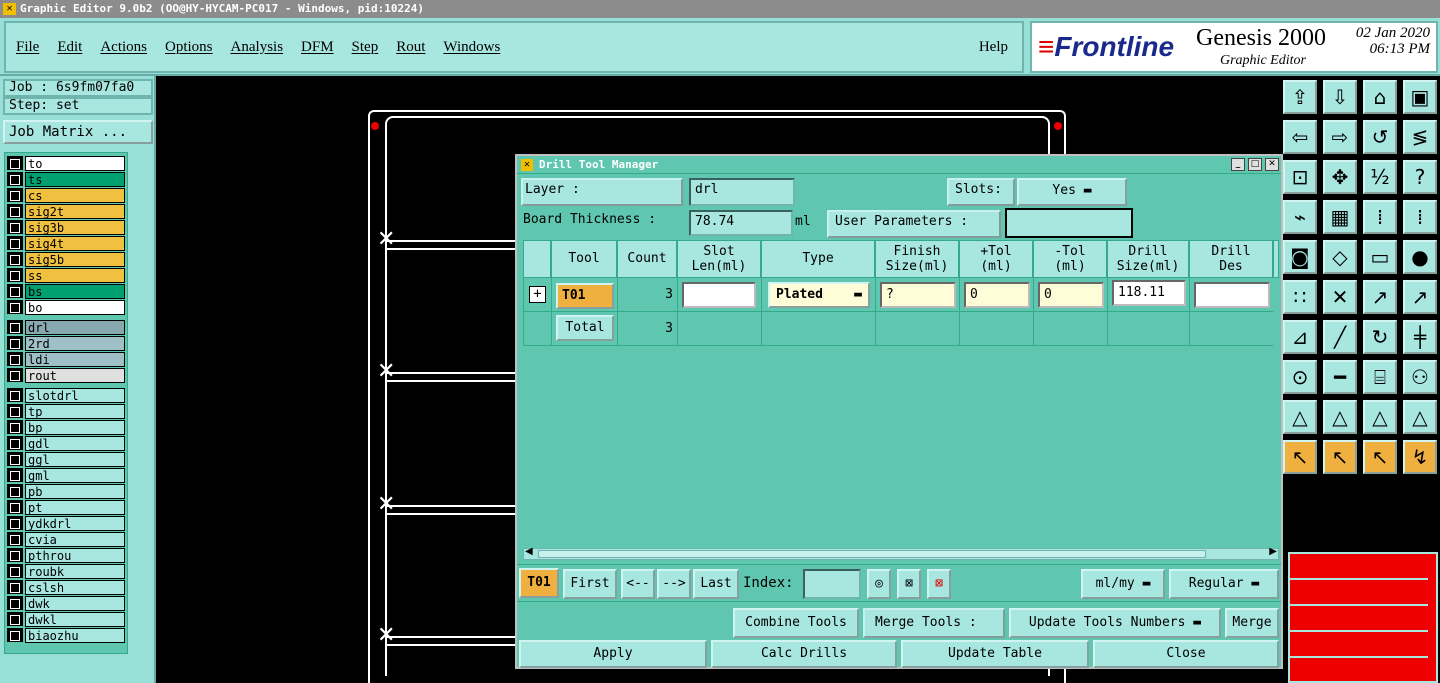 This screenshot has width=1440, height=683. What do you see at coordinates (993, 47) in the screenshot?
I see `menu-help: Help` at bounding box center [993, 47].